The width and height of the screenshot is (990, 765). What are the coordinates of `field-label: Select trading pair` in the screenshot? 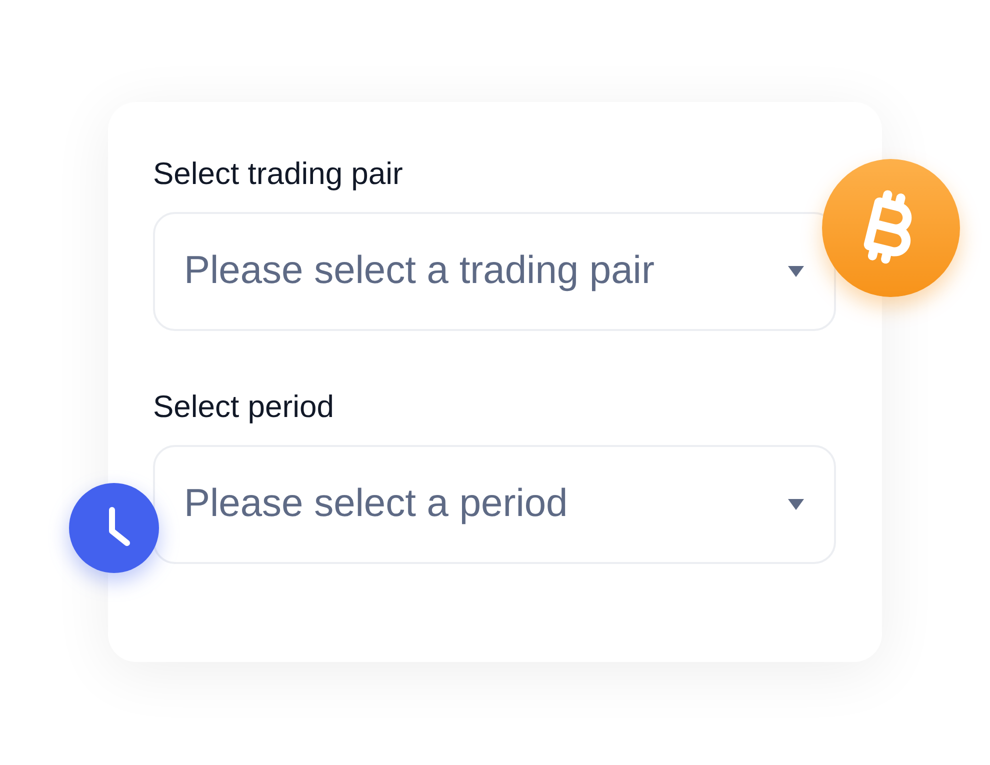 It's located at (278, 174).